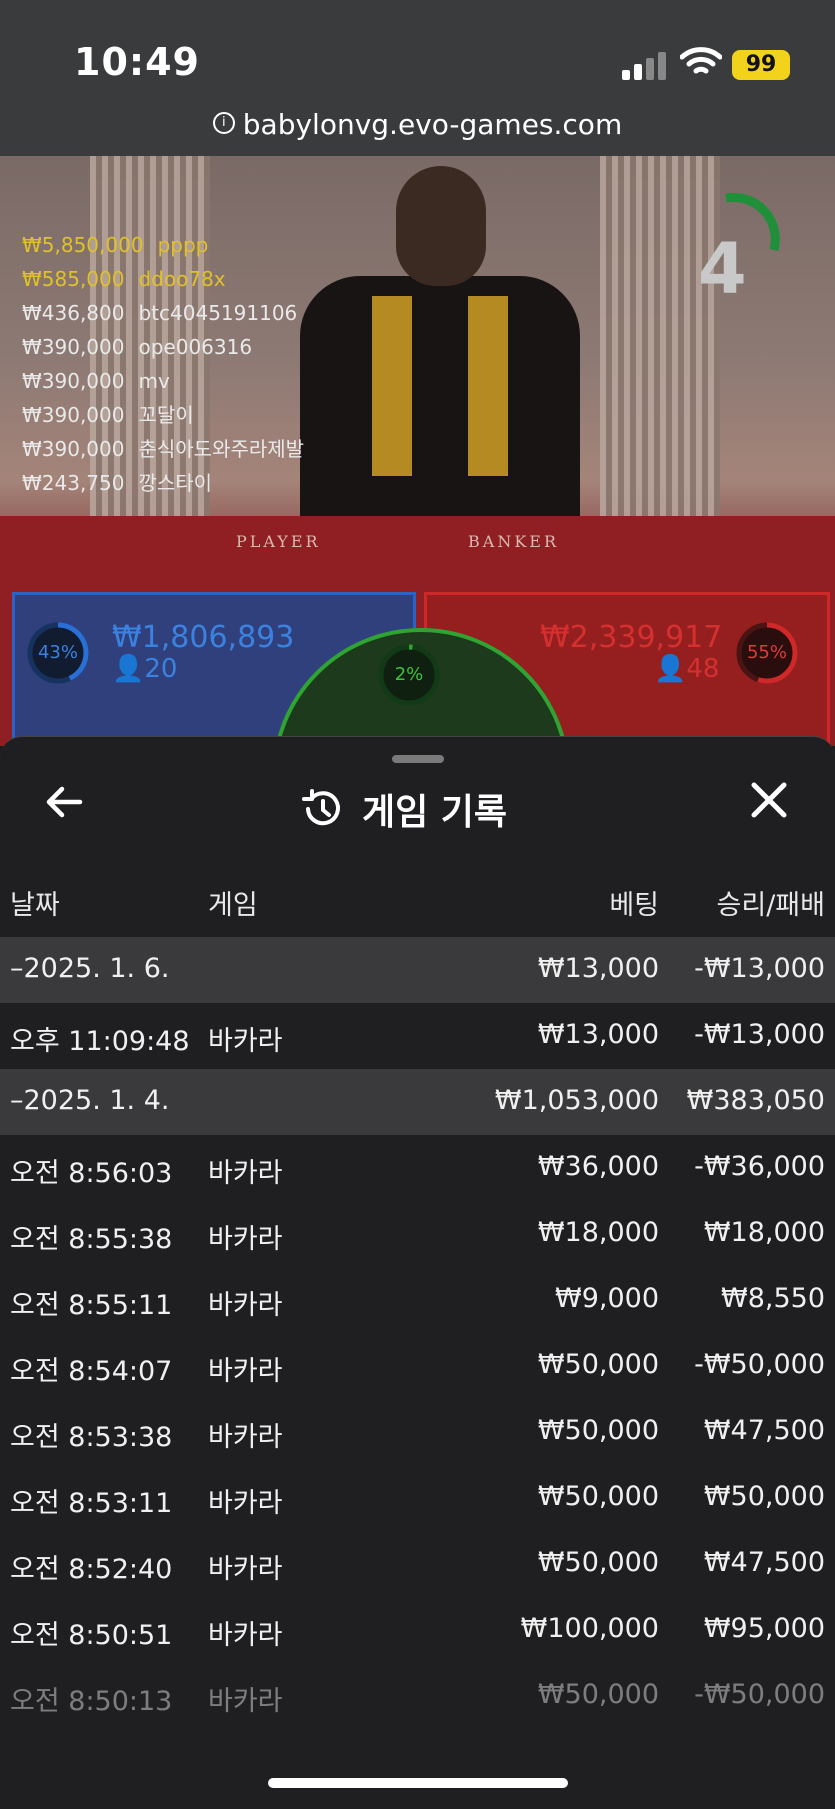 The width and height of the screenshot is (835, 1809). Describe the element at coordinates (766, 652) in the screenshot. I see `banker-percent: 55%` at that location.